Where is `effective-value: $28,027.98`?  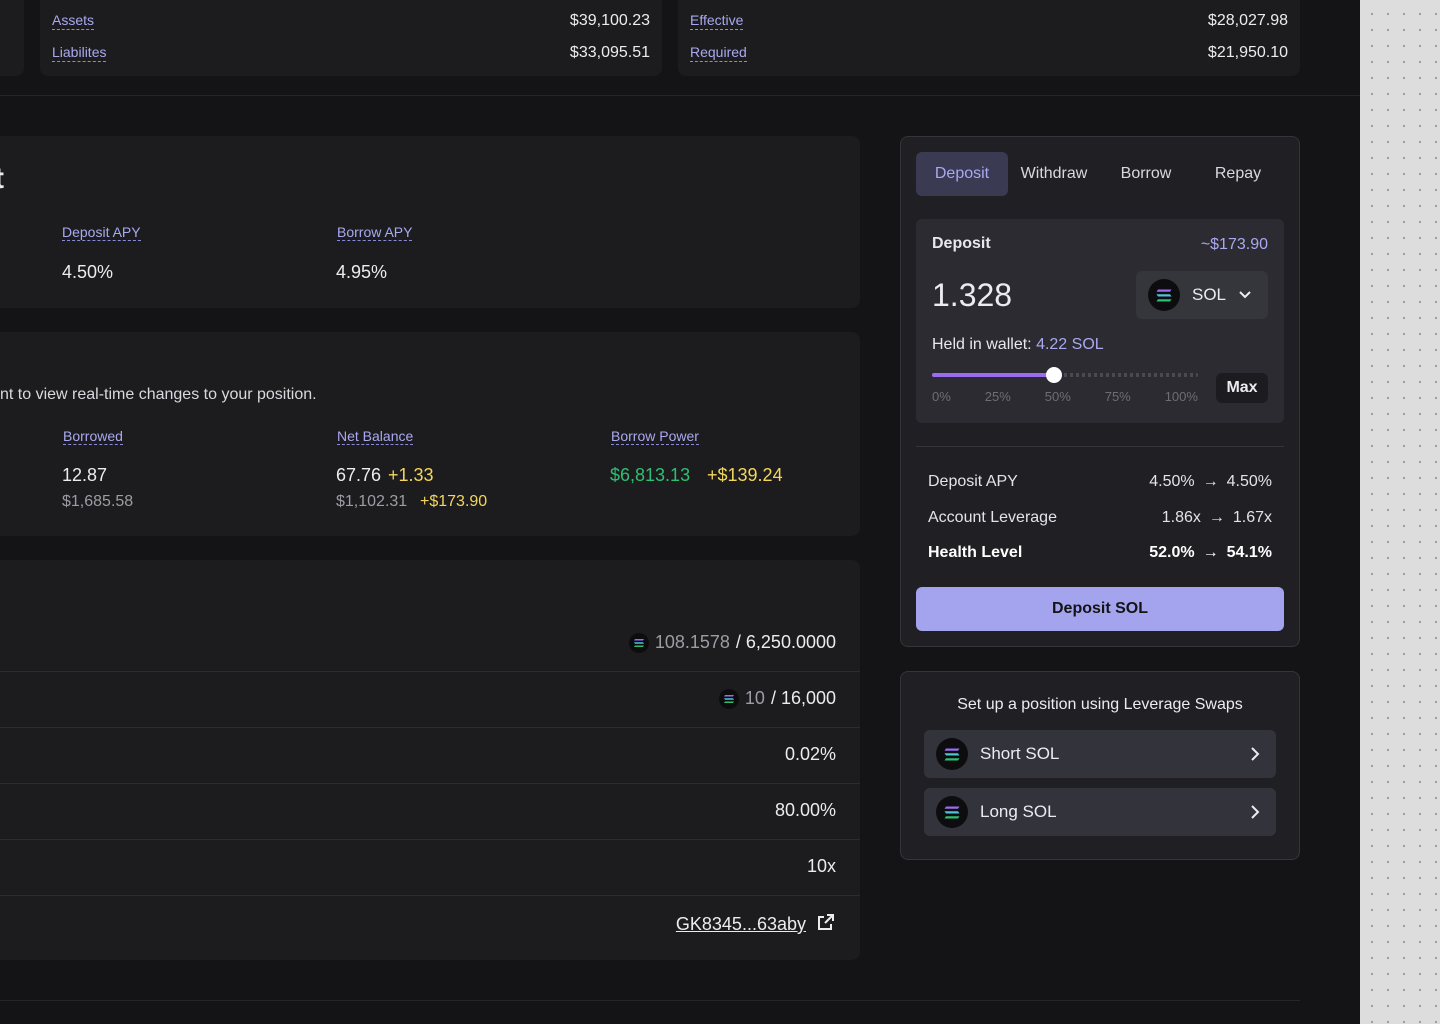
effective-value: $28,027.98 is located at coordinates (1247, 20).